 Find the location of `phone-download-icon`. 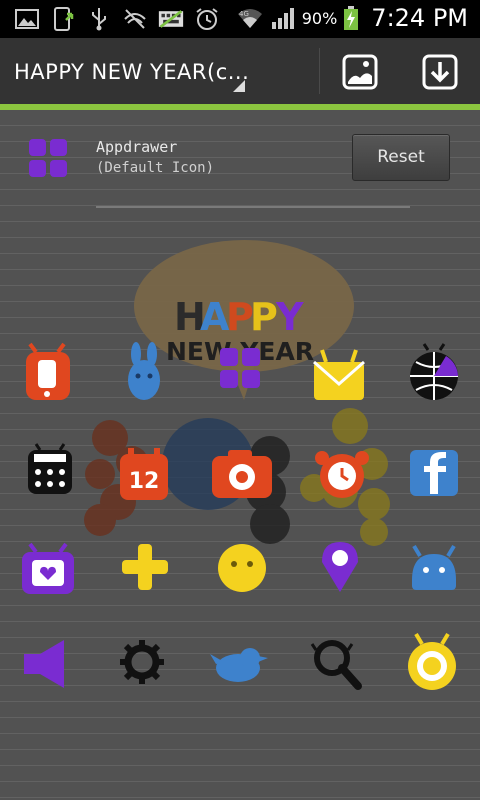

phone-download-icon is located at coordinates (64, 19).